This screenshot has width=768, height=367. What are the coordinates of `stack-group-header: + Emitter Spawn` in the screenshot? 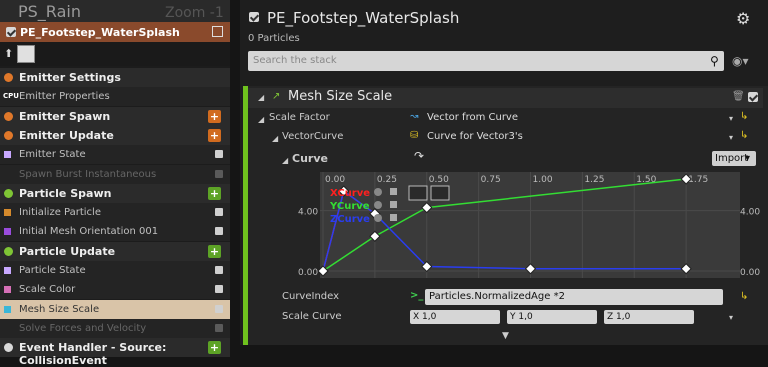 It's located at (115, 116).